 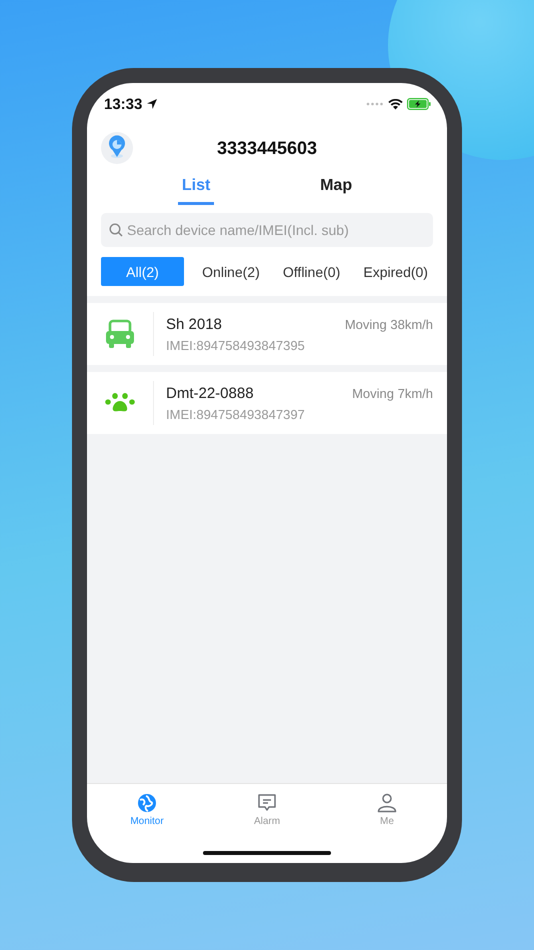 What do you see at coordinates (194, 324) in the screenshot?
I see `device-name: Sh 2018` at bounding box center [194, 324].